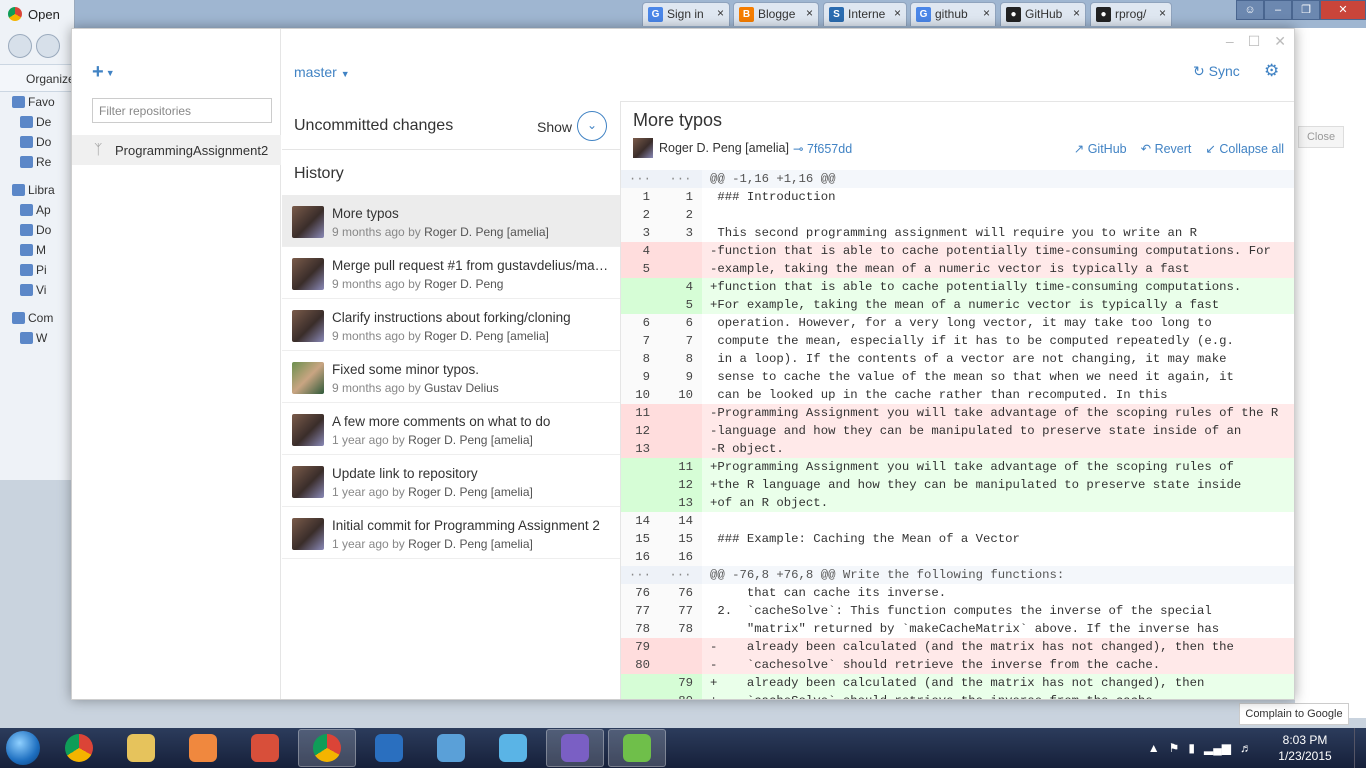  What do you see at coordinates (680, 323) in the screenshot?
I see `new-line-number: 6` at bounding box center [680, 323].